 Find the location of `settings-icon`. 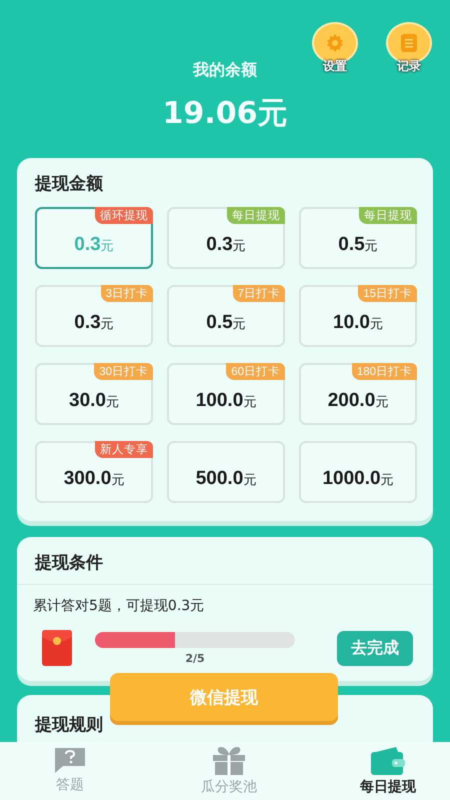

settings-icon is located at coordinates (335, 43).